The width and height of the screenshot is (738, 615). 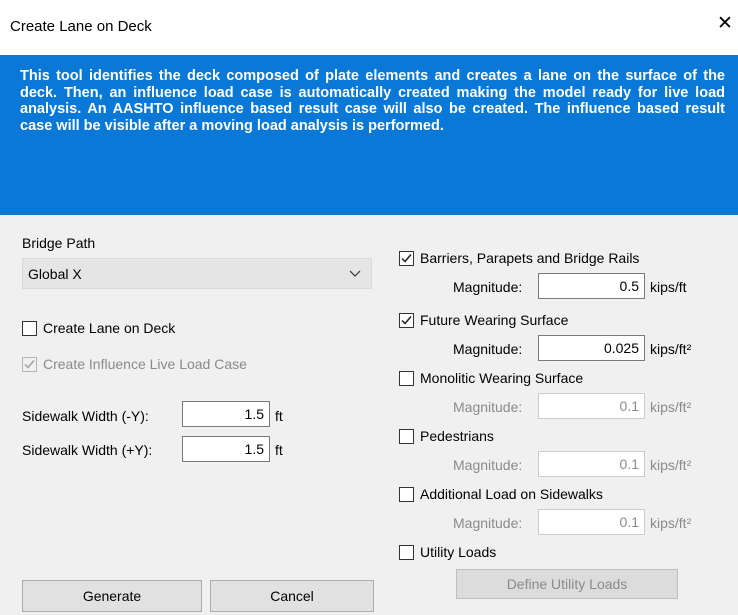 What do you see at coordinates (112, 596) in the screenshot?
I see `generate-button: Generate` at bounding box center [112, 596].